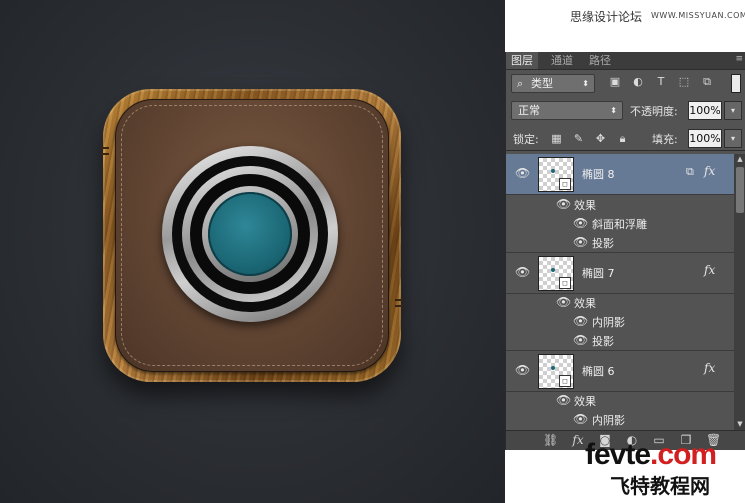 Image resolution: width=745 pixels, height=503 pixels. Describe the element at coordinates (615, 82) in the screenshot. I see `pixel-layer-filter-icon: ▣` at that location.